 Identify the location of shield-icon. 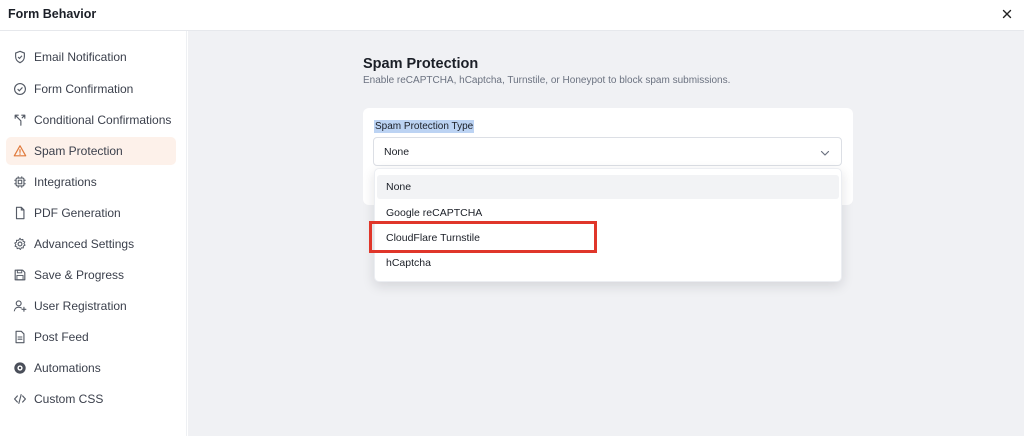
(19, 57).